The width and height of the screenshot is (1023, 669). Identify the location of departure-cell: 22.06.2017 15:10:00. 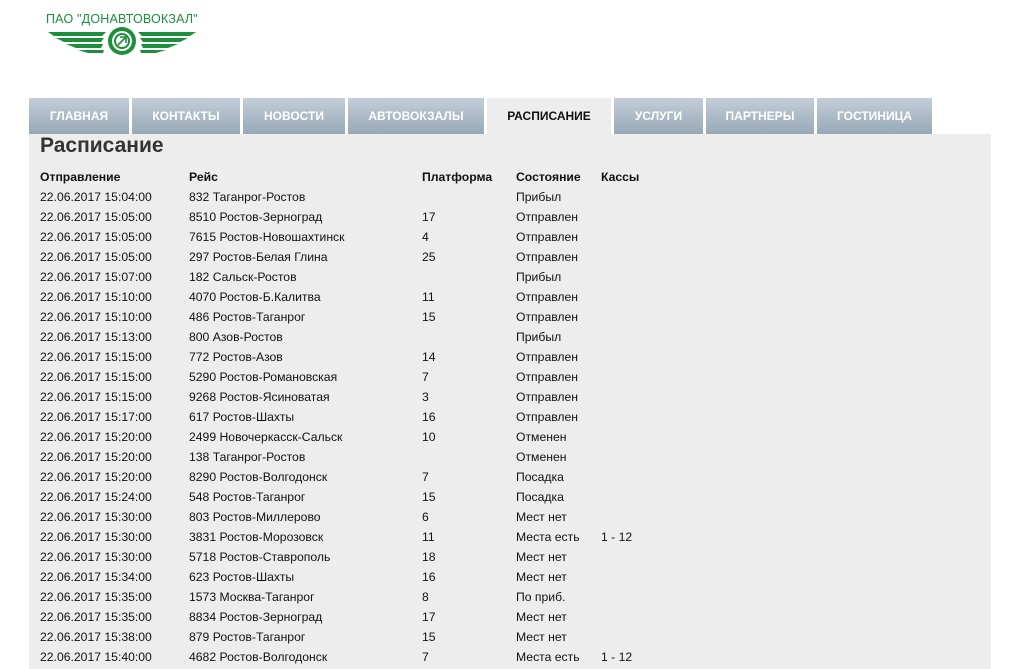
(96, 297).